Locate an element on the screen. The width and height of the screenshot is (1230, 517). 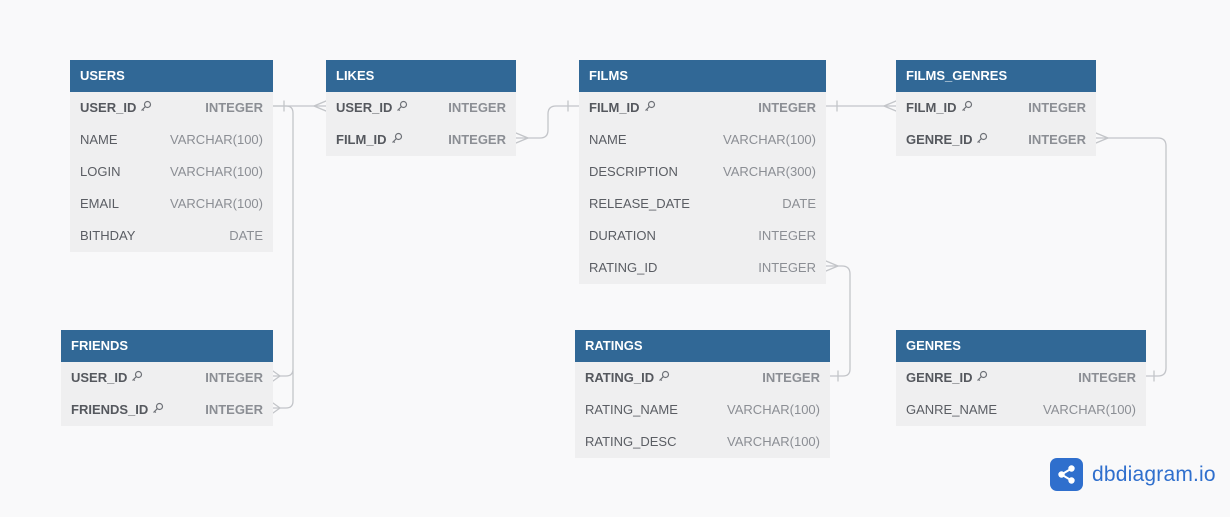
rel-films-filmsgenres-crowsfoot is located at coordinates (890, 106).